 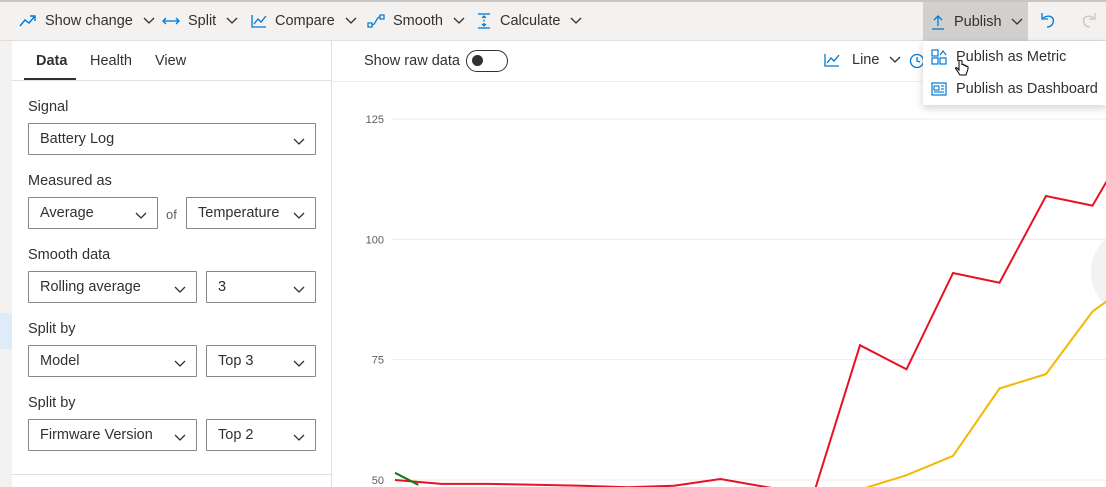 What do you see at coordinates (1027, 89) in the screenshot?
I see `publish-as-dashboard-label: Publish as Dashboard` at bounding box center [1027, 89].